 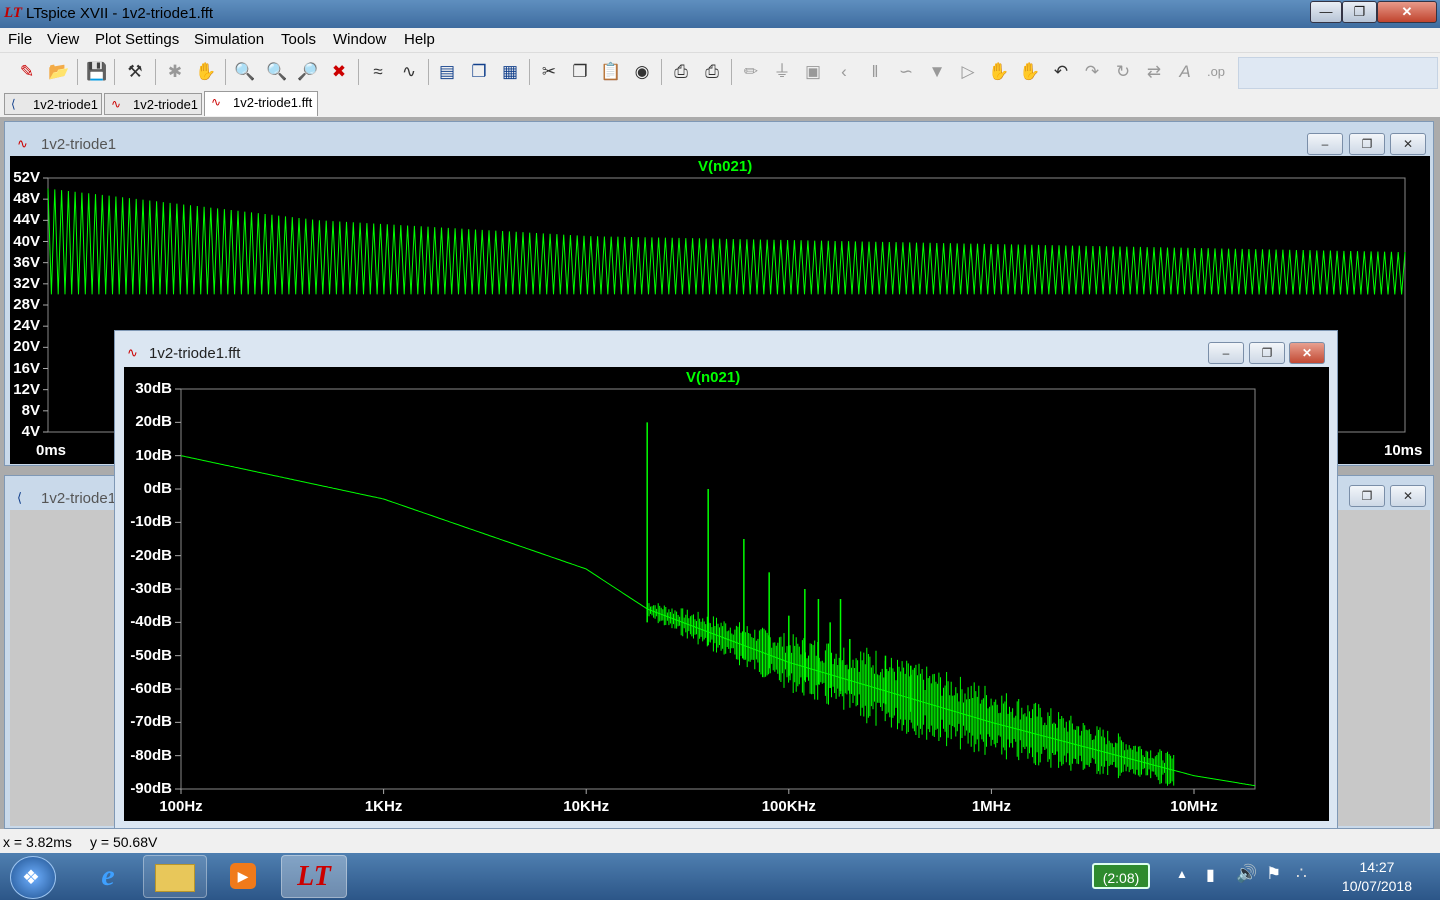 What do you see at coordinates (1377, 877) in the screenshot?
I see `clock: 14:27 10/07/2018` at bounding box center [1377, 877].